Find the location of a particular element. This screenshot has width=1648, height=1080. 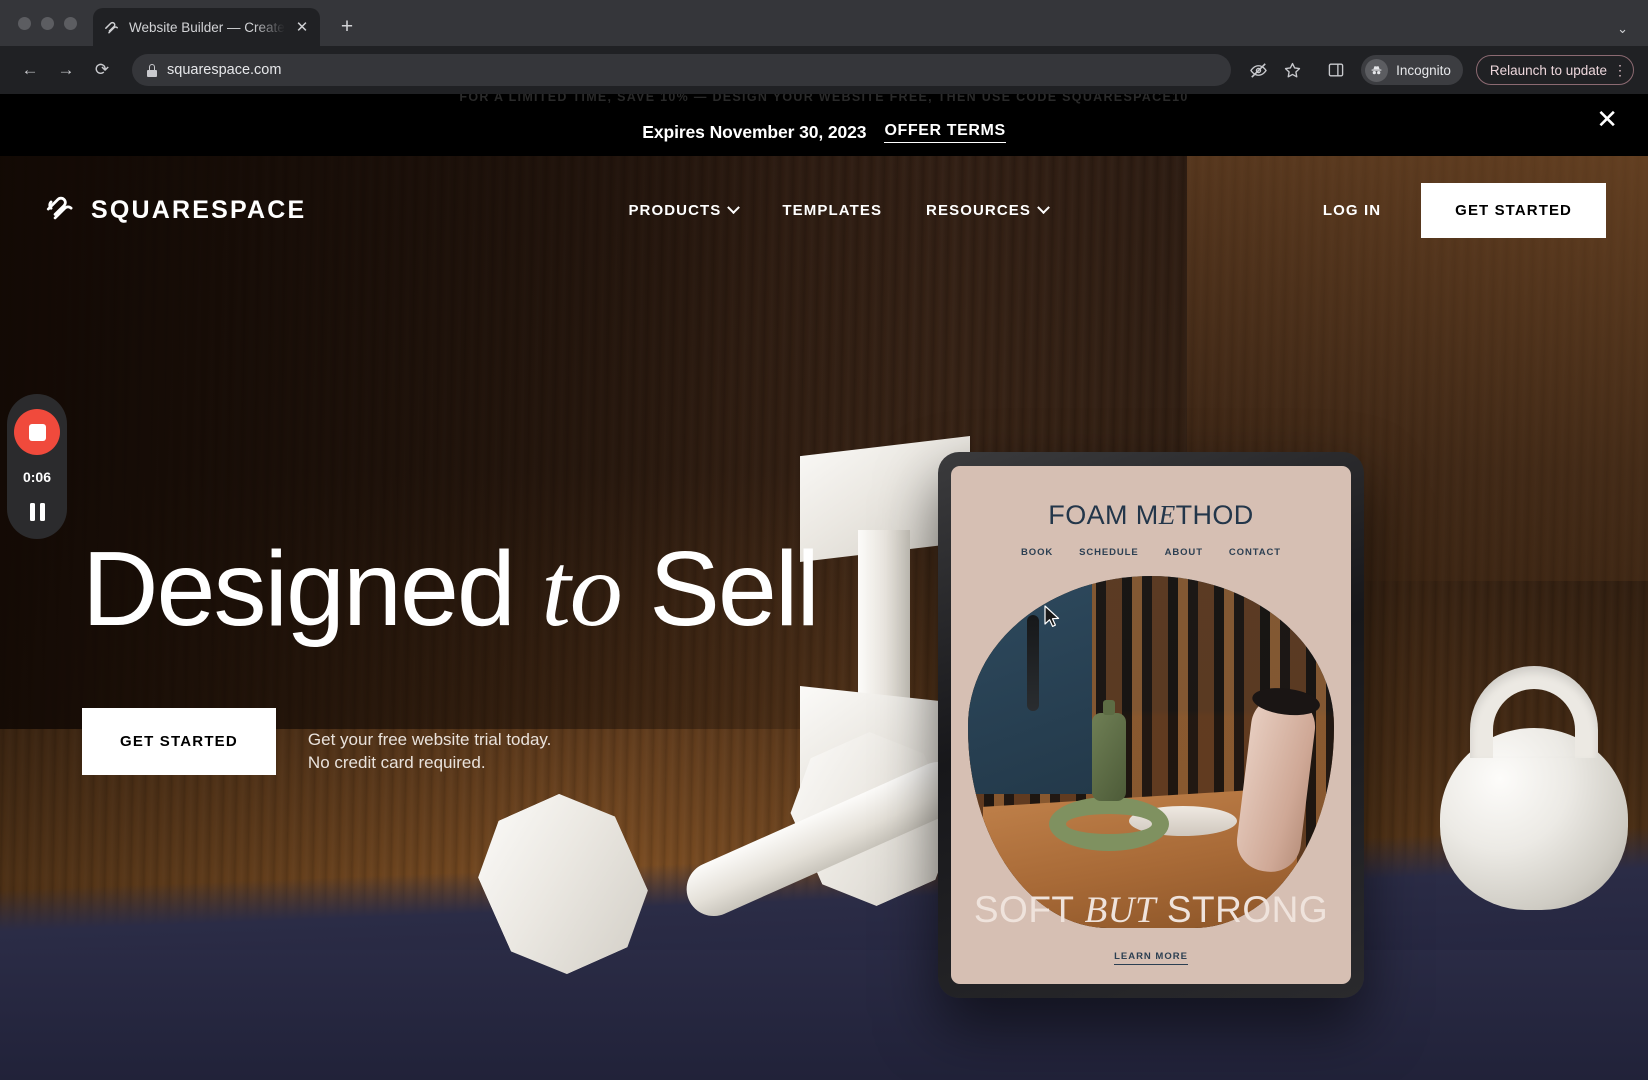

get-started-hero-button: GET STARTED is located at coordinates (179, 741).